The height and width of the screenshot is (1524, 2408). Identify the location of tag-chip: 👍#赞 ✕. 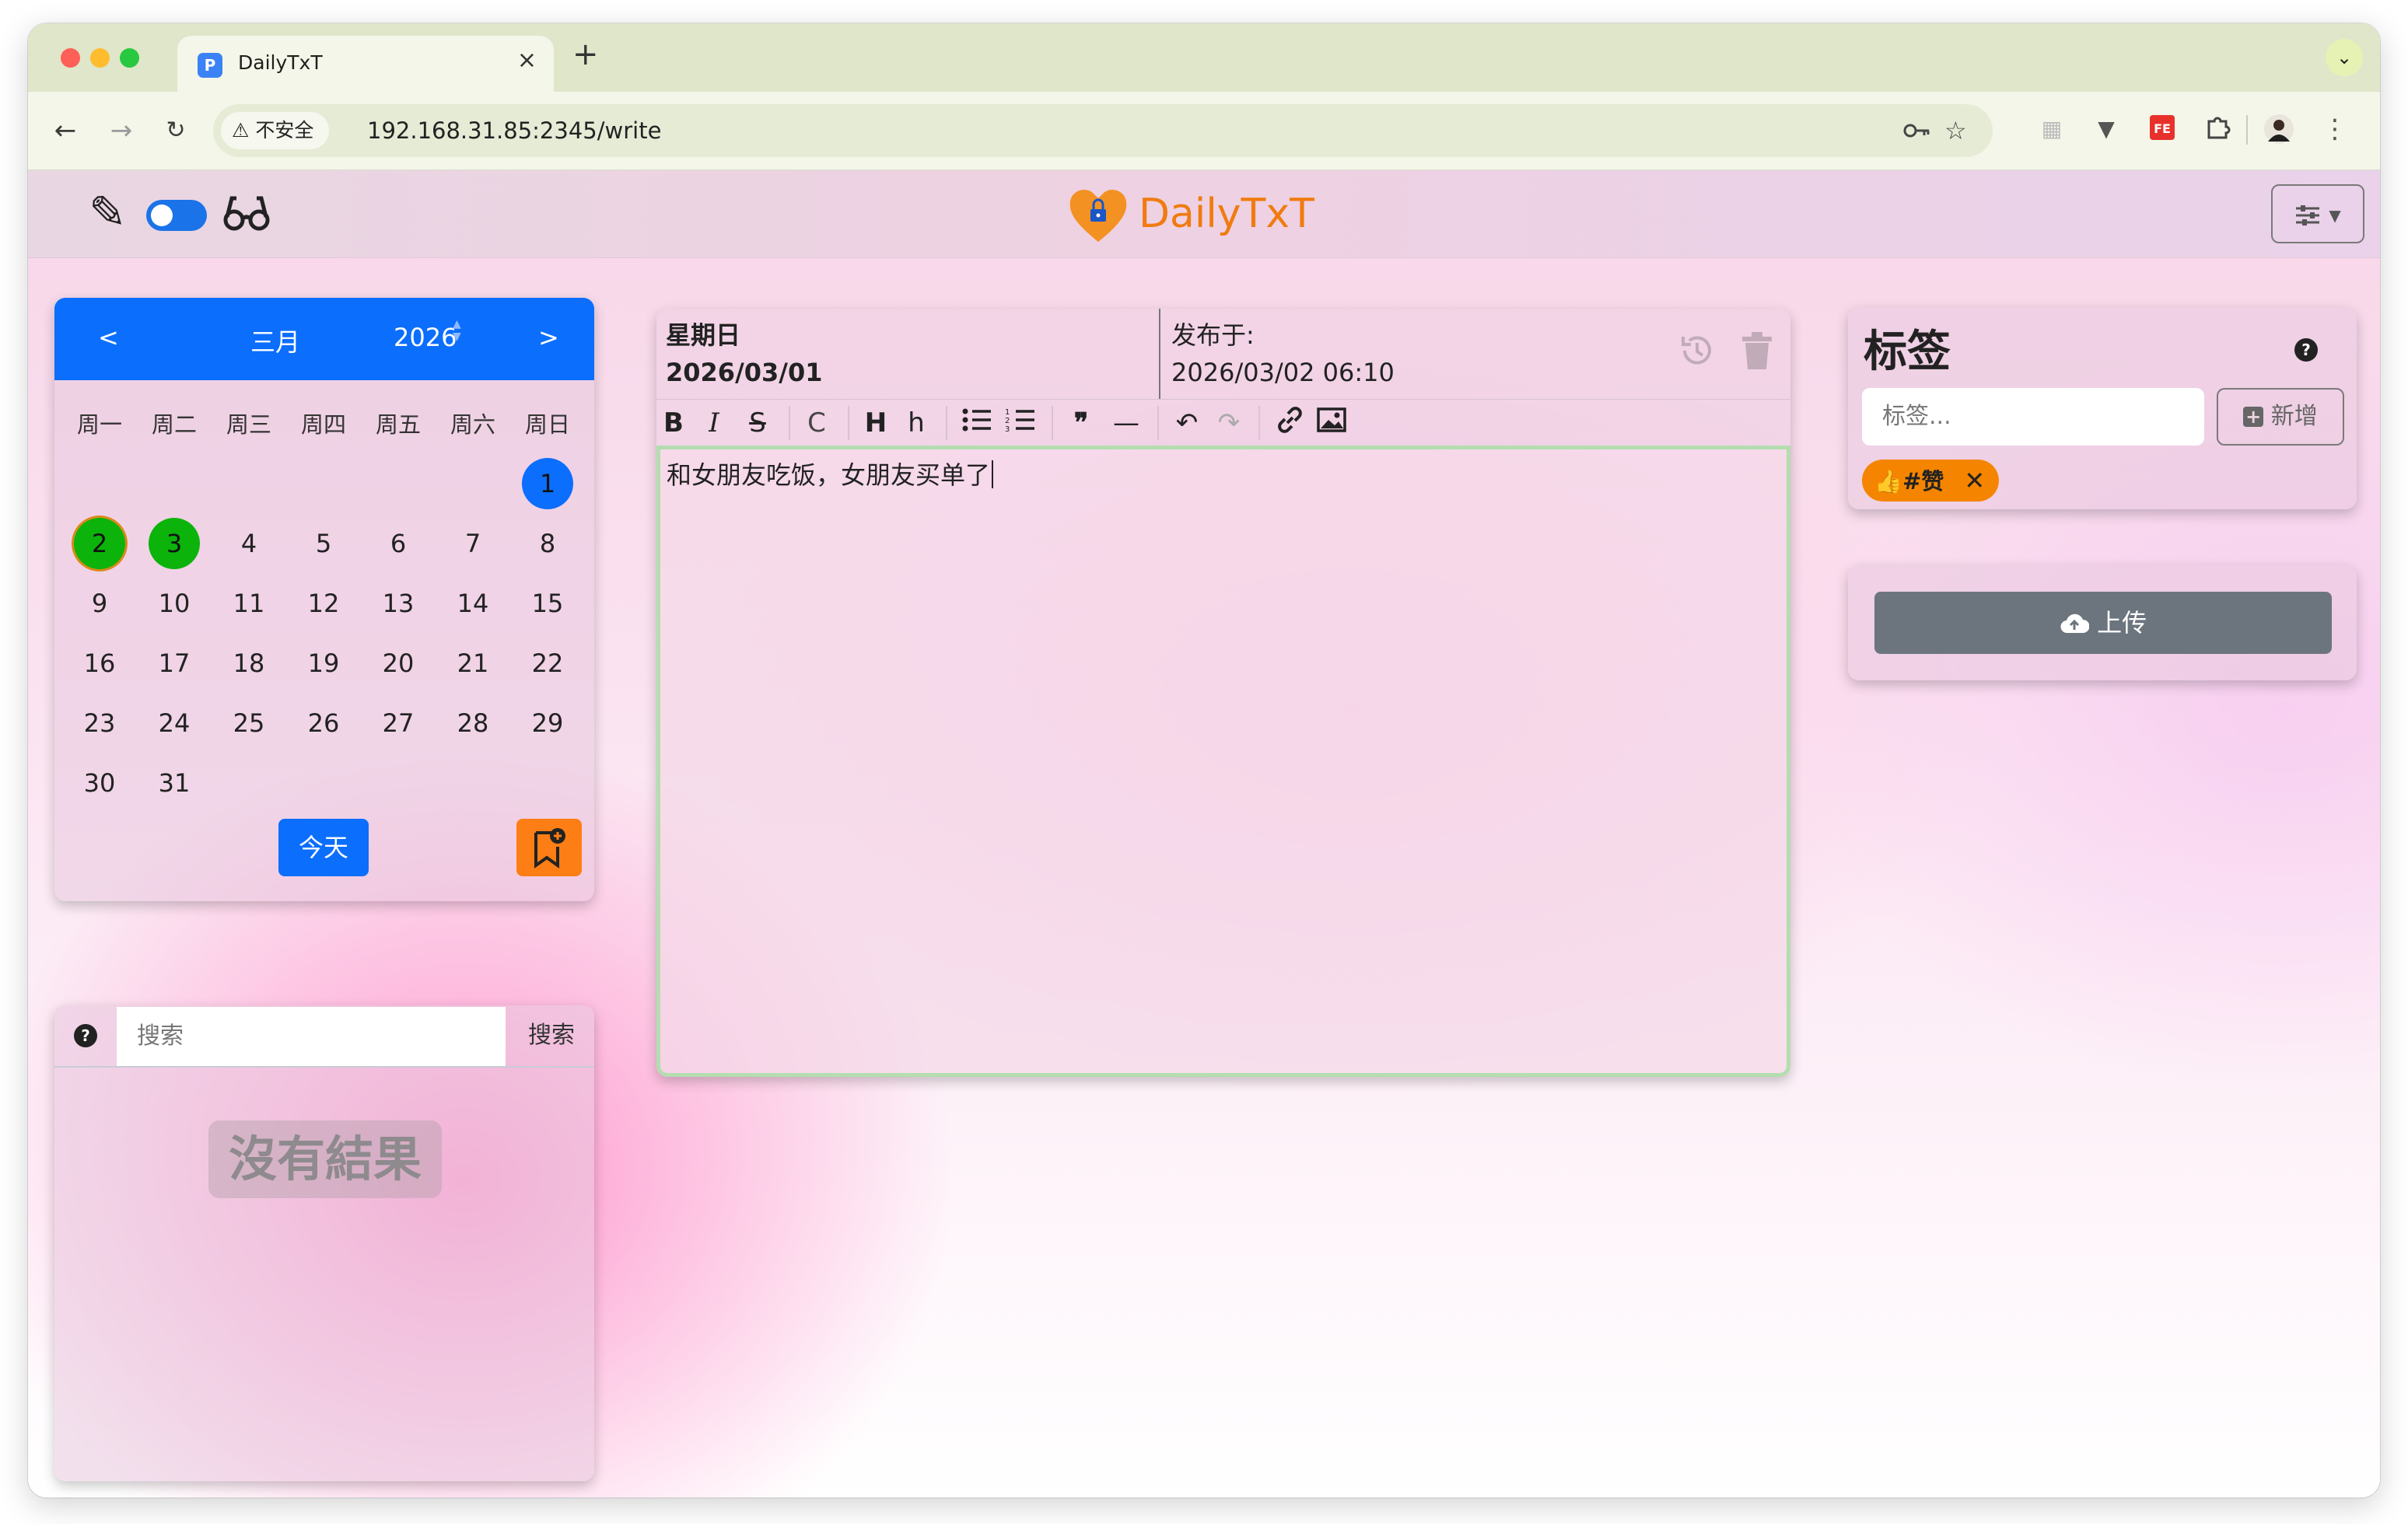
(1931, 481).